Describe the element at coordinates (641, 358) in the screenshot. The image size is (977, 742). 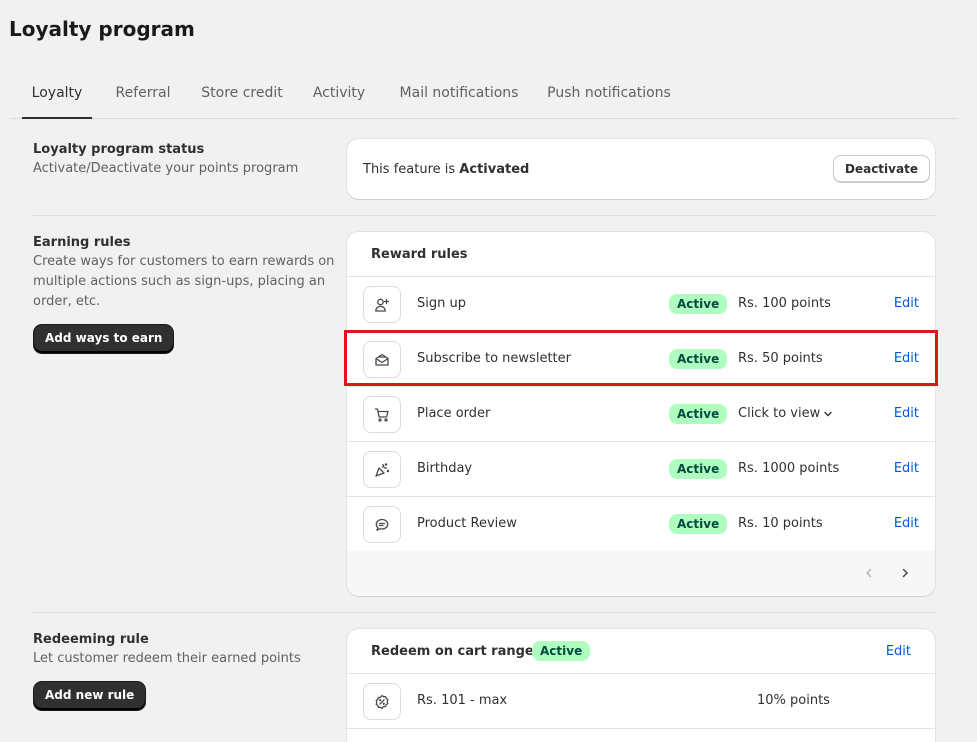
I see `highlight-box` at that location.